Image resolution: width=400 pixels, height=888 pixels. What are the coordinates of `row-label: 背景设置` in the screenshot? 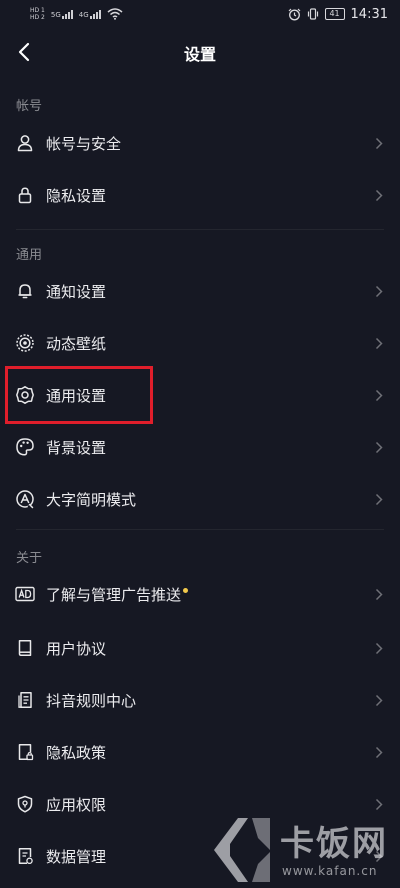 It's located at (76, 447).